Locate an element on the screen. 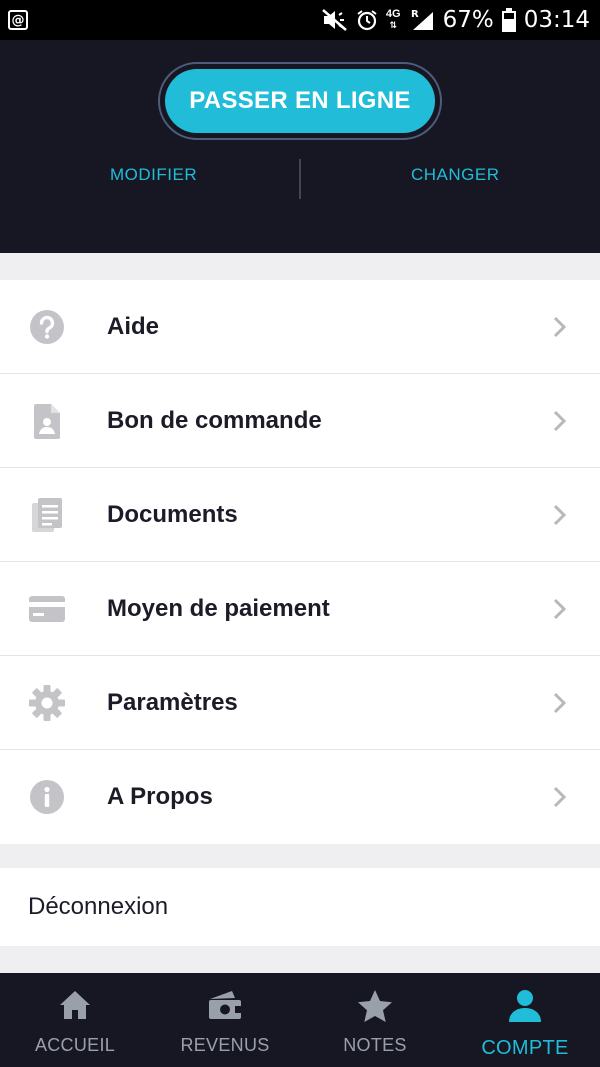 Image resolution: width=600 pixels, height=1067 pixels. home-icon is located at coordinates (75, 1007).